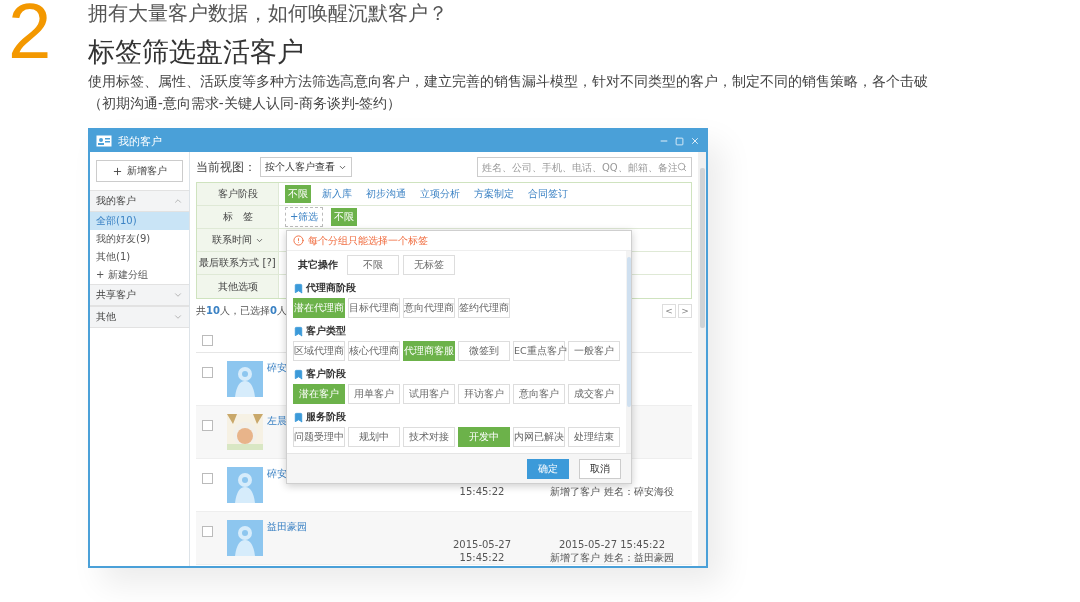 The image size is (1080, 602). What do you see at coordinates (584, 167) in the screenshot?
I see `search-field: 姓名、公司、手机、电话、QQ、邮箱、备注` at bounding box center [584, 167].